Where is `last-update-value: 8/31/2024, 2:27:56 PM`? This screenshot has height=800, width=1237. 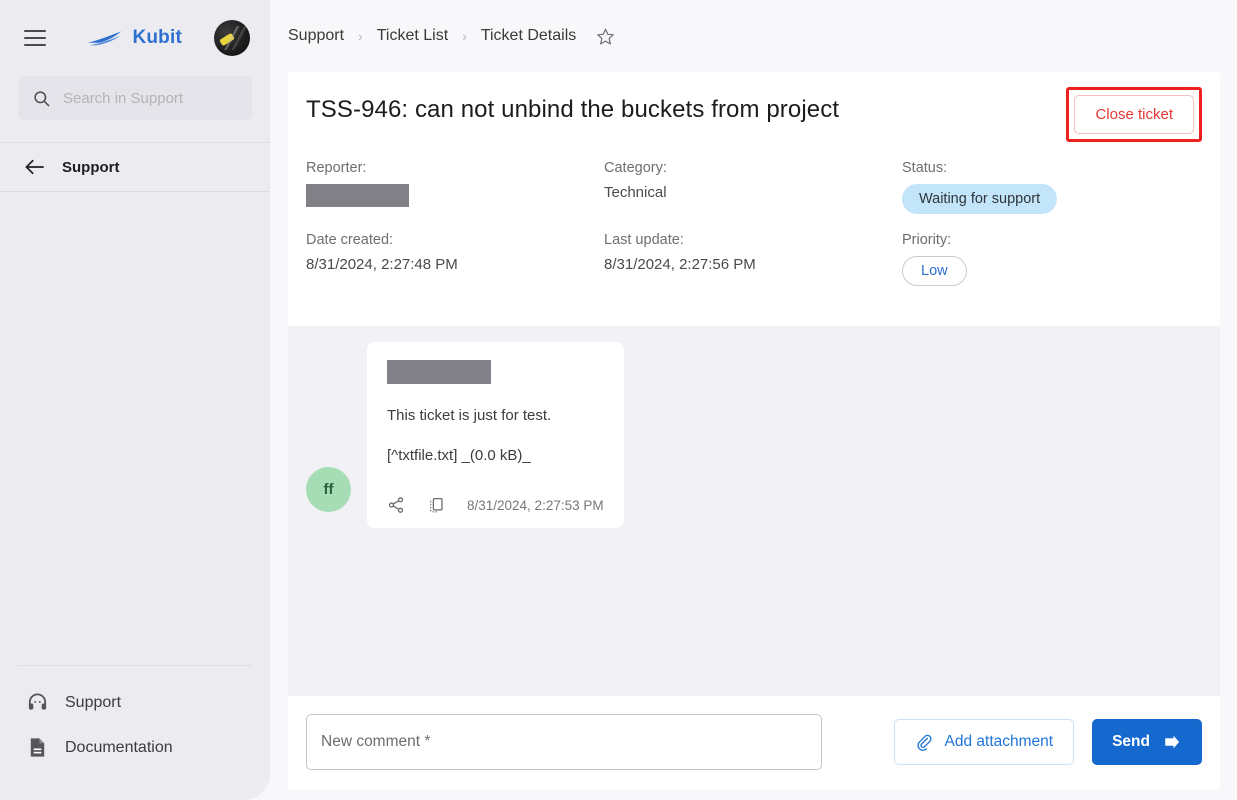 last-update-value: 8/31/2024, 2:27:56 PM is located at coordinates (680, 264).